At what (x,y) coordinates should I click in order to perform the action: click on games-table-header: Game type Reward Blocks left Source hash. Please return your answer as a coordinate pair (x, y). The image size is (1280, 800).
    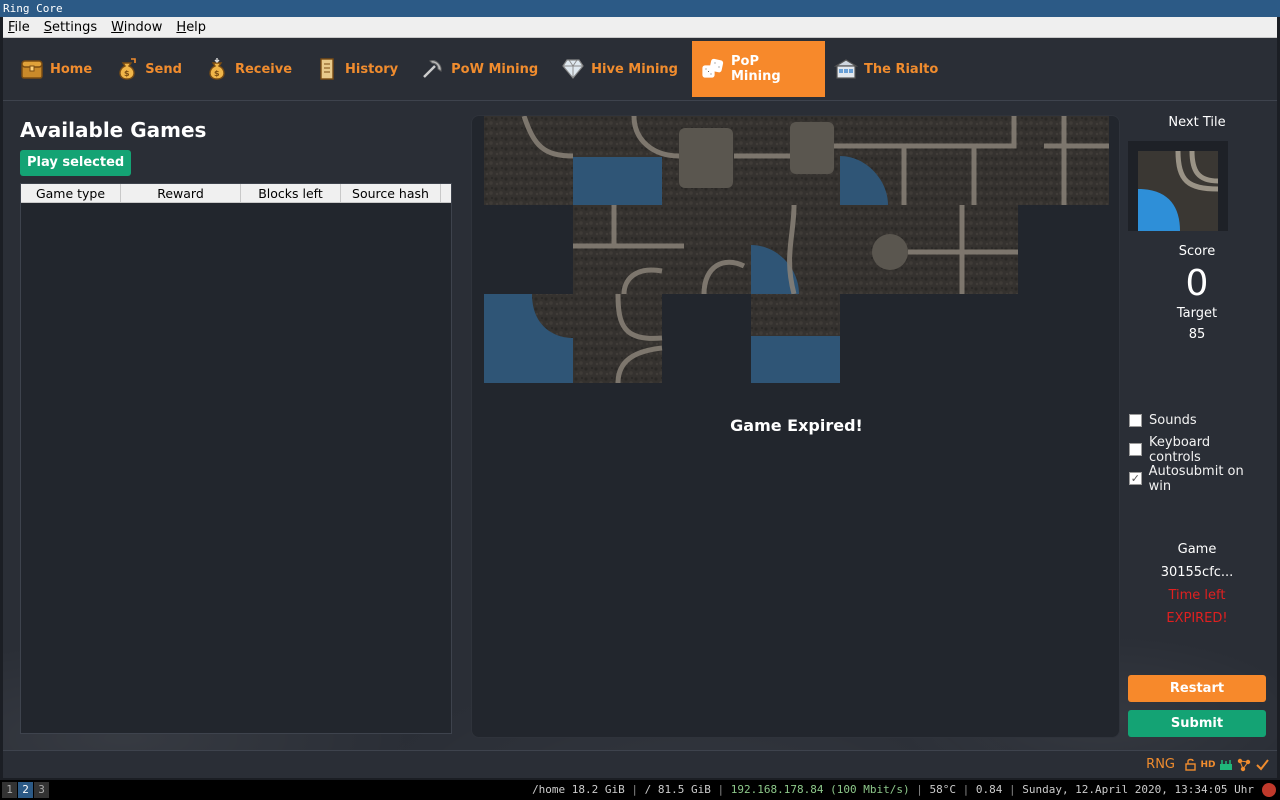
    Looking at the image, I should click on (236, 193).